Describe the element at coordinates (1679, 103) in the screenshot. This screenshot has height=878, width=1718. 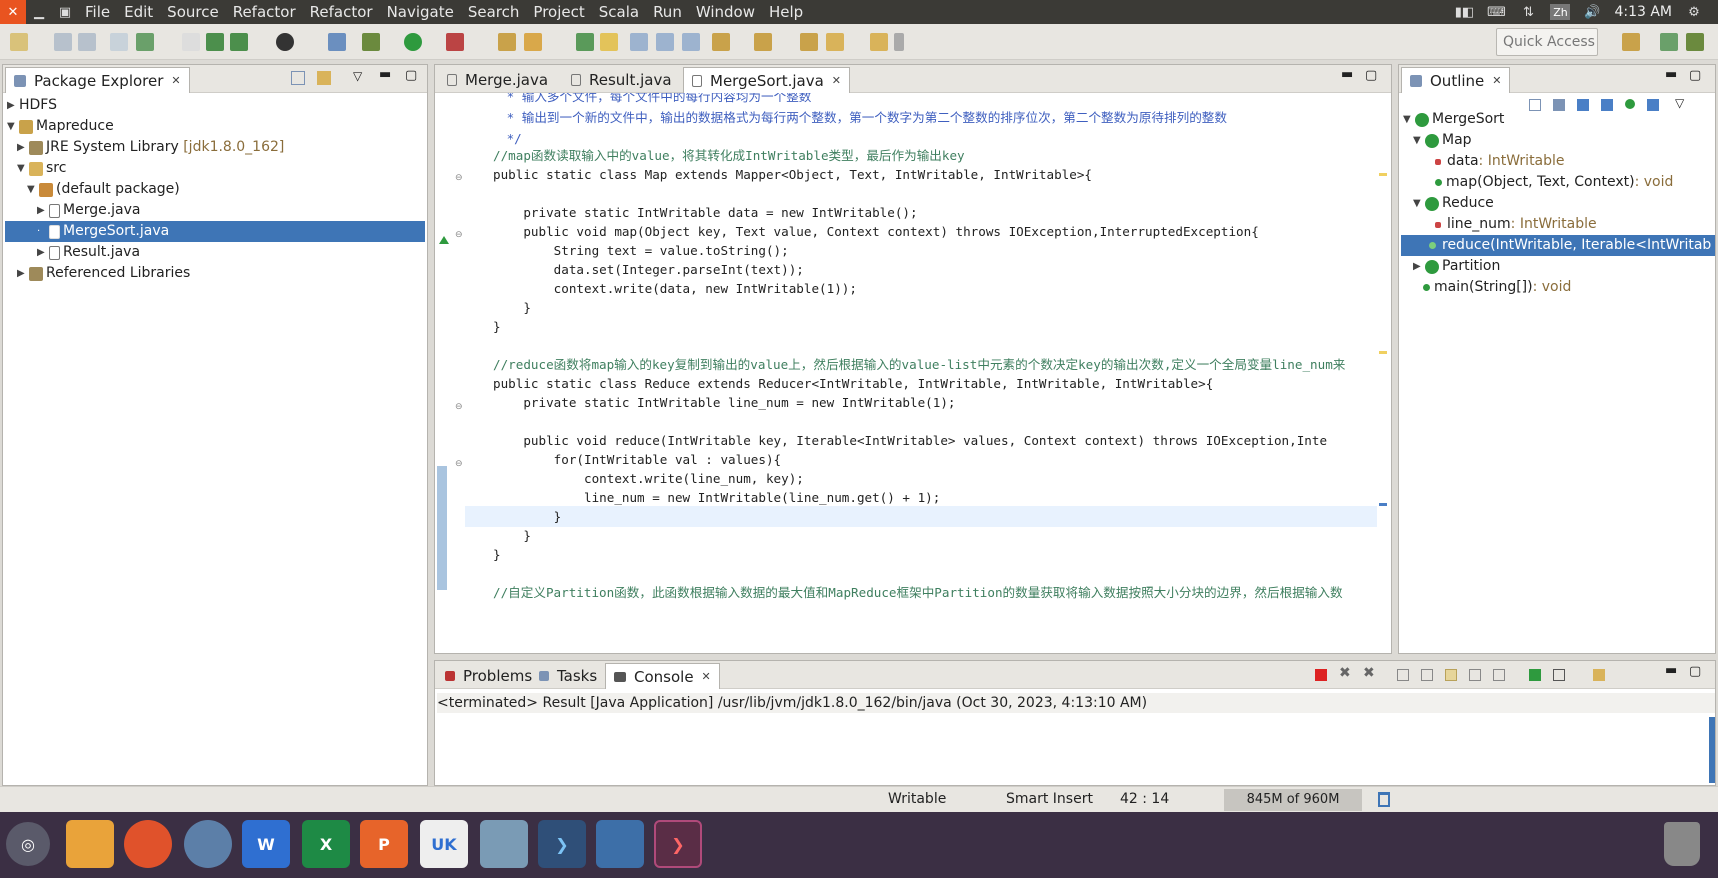
I see `view-menu-icon: ▽` at that location.